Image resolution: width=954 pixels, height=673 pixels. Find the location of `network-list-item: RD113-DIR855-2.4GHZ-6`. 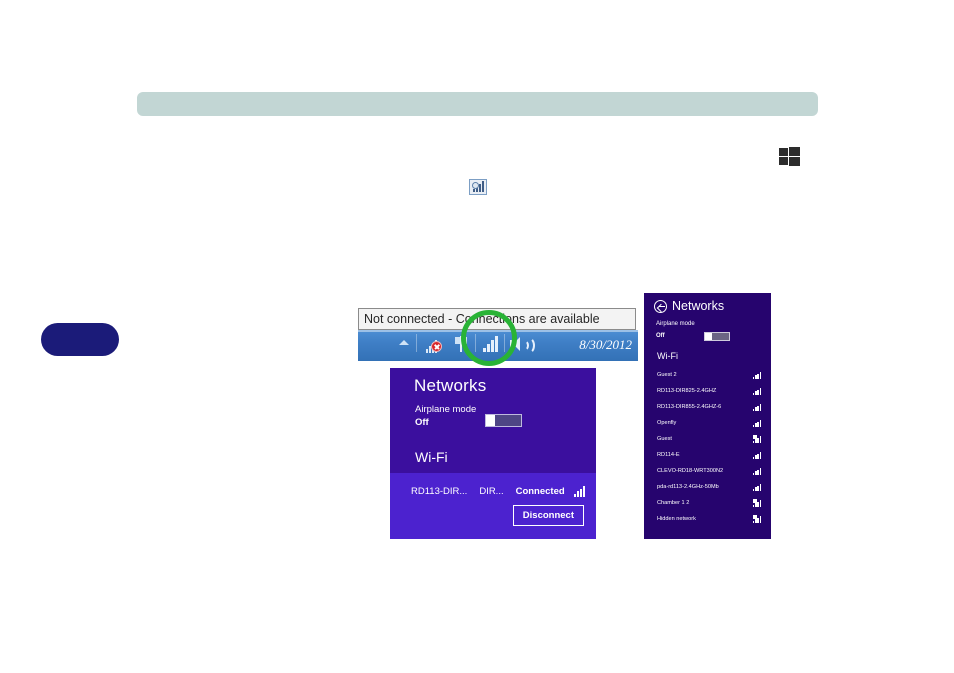

network-list-item: RD113-DIR855-2.4GHZ-6 is located at coordinates (707, 407).